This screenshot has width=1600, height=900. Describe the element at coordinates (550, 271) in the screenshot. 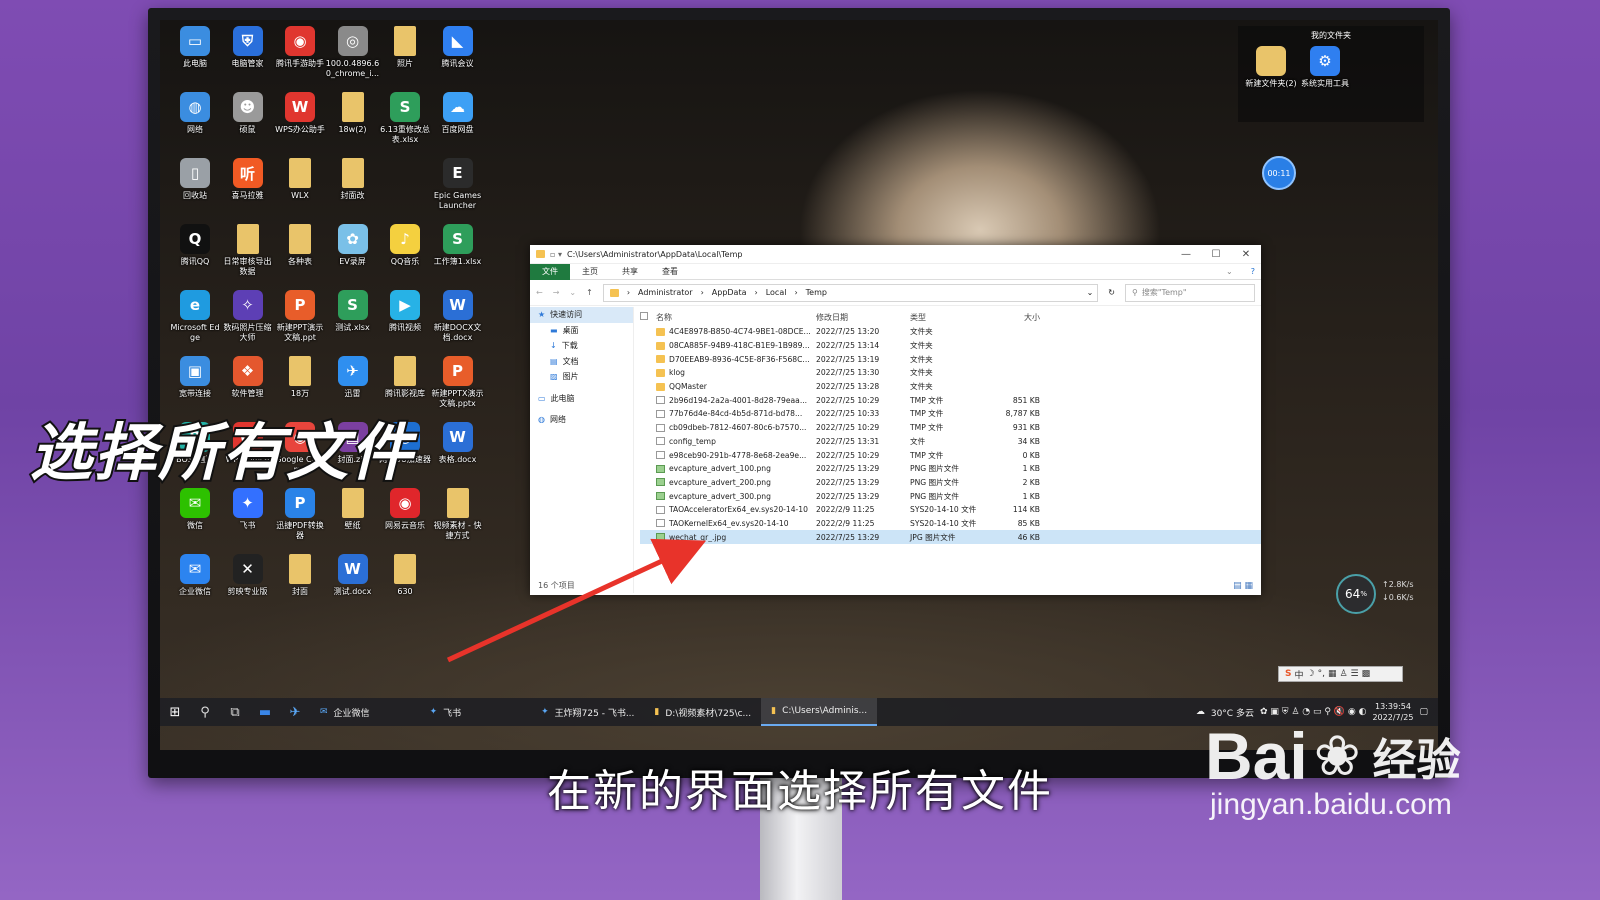

I see `tab-file: 文件` at that location.